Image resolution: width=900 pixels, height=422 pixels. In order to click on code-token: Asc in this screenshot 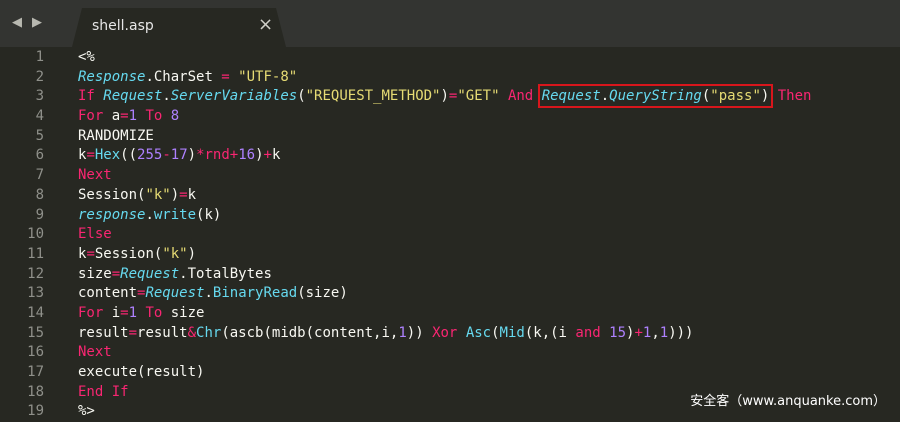, I will do `click(478, 332)`.